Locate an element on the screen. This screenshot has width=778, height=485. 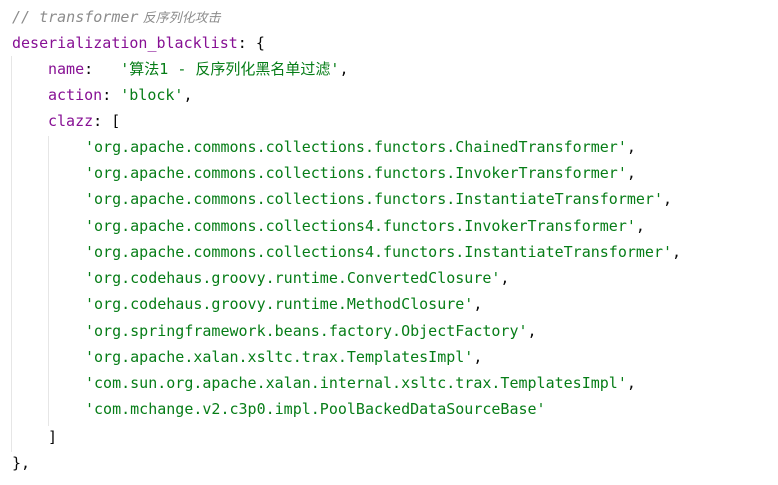
name-value: '算法1 - 反序列化黑名单过滤' is located at coordinates (230, 69).